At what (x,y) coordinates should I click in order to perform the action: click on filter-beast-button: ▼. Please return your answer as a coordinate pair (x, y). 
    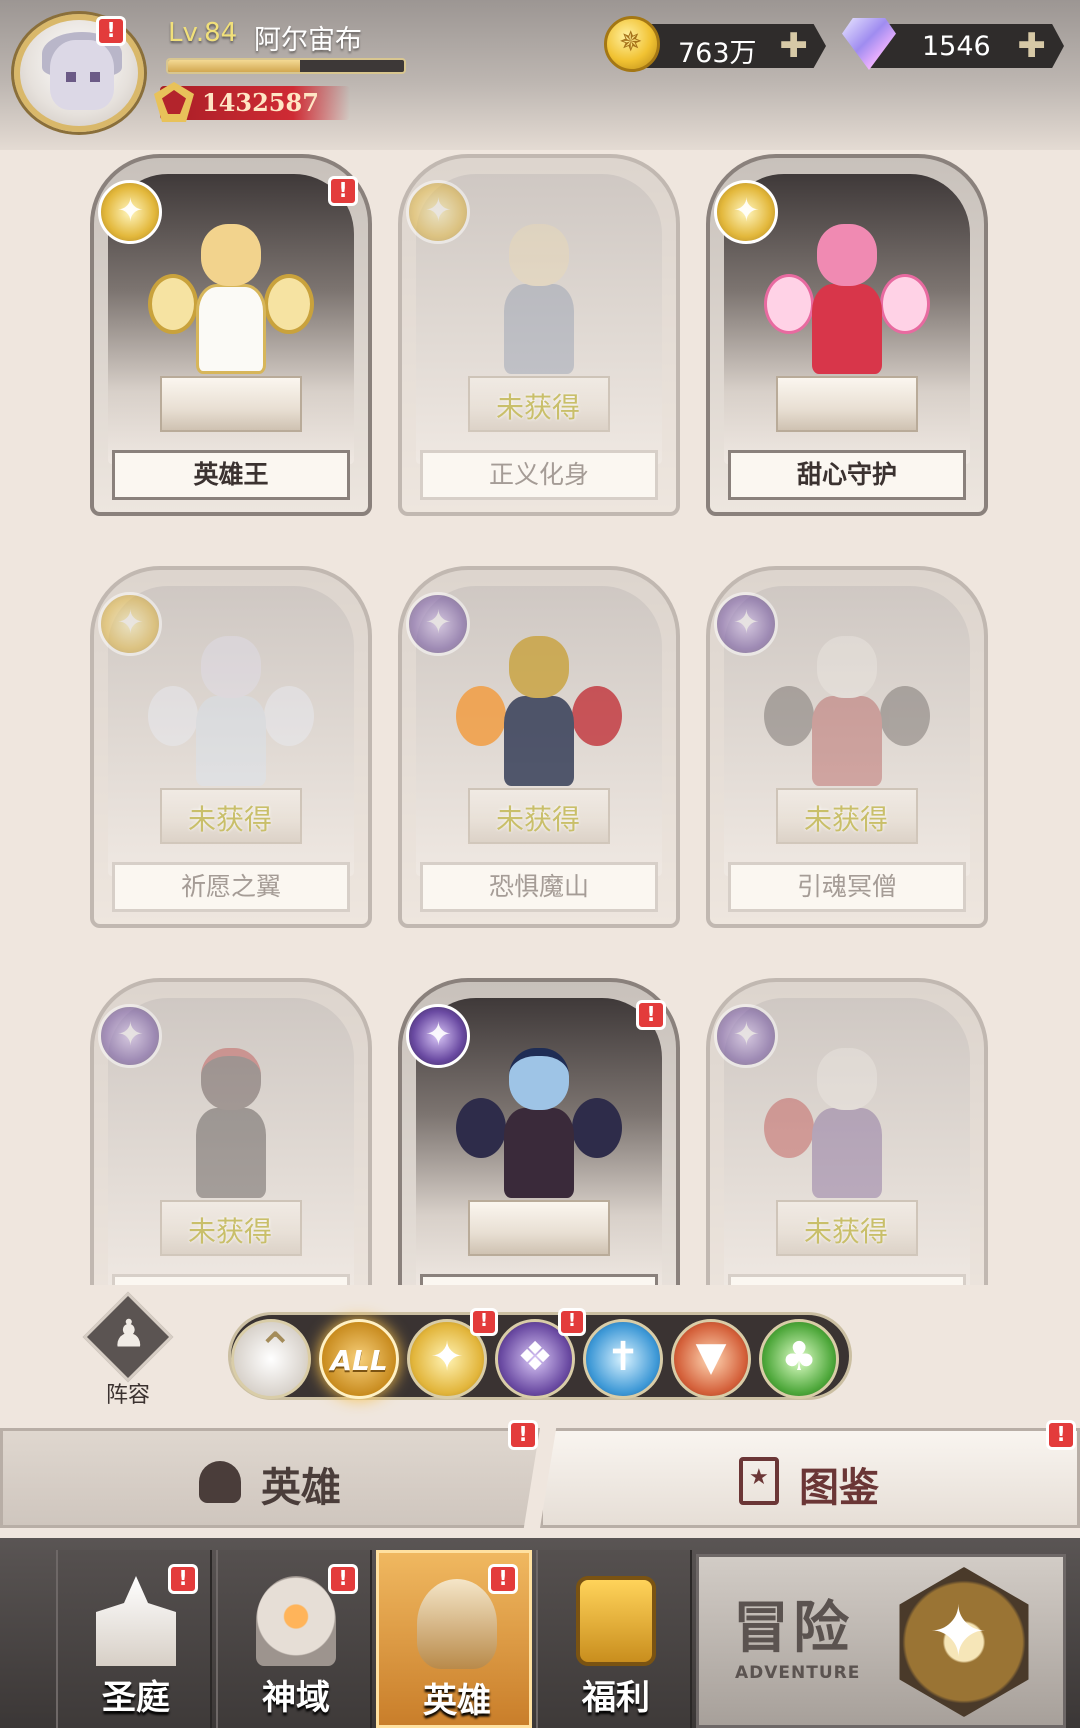
    Looking at the image, I should click on (711, 1359).